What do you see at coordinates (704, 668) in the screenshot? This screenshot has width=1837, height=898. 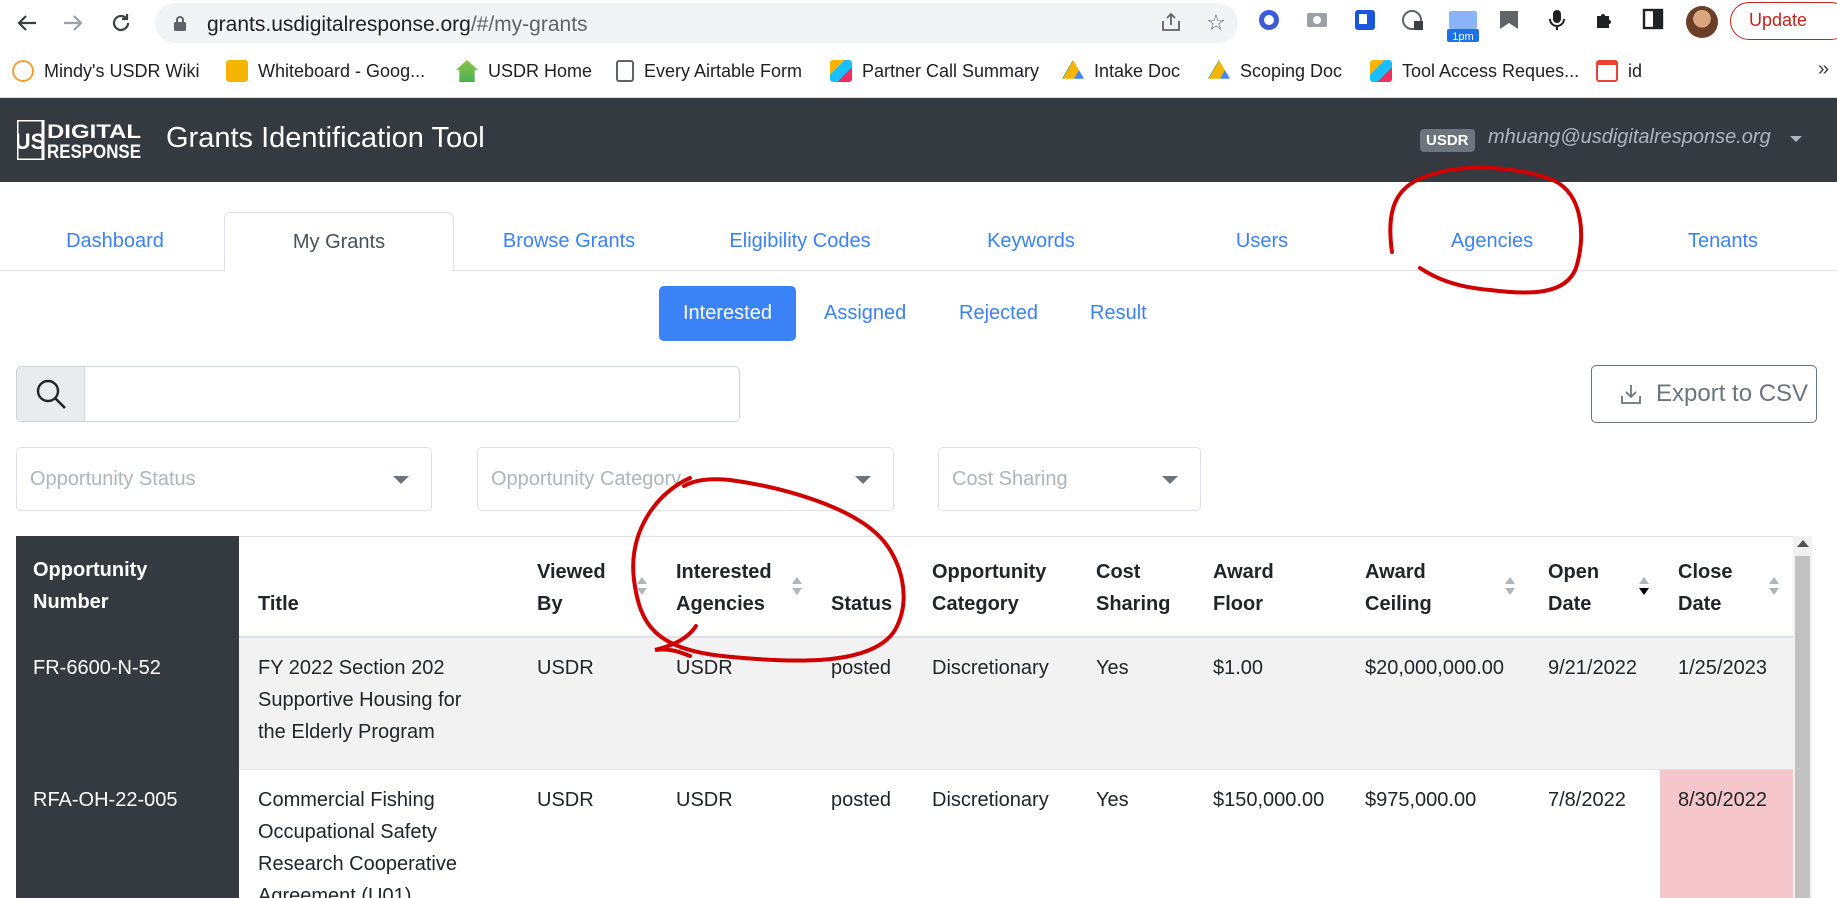 I see `cell-interested-agencies: USDR` at bounding box center [704, 668].